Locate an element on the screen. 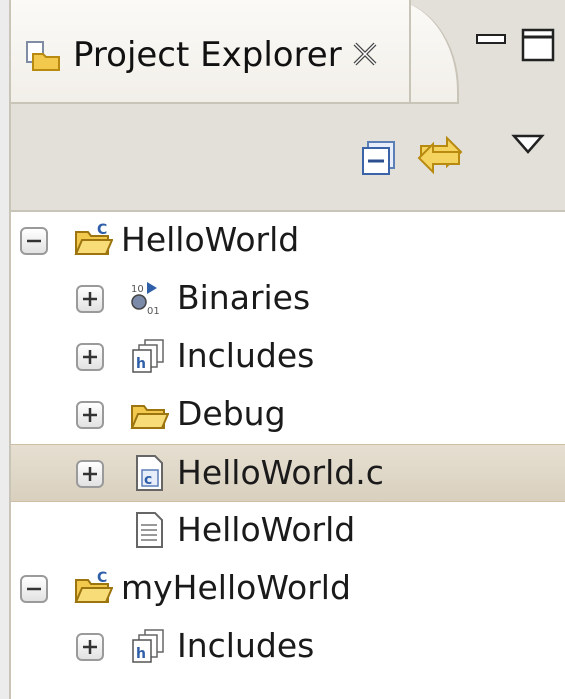 This screenshot has width=565, height=699. tree-item-label: myHelloWorld is located at coordinates (236, 587).